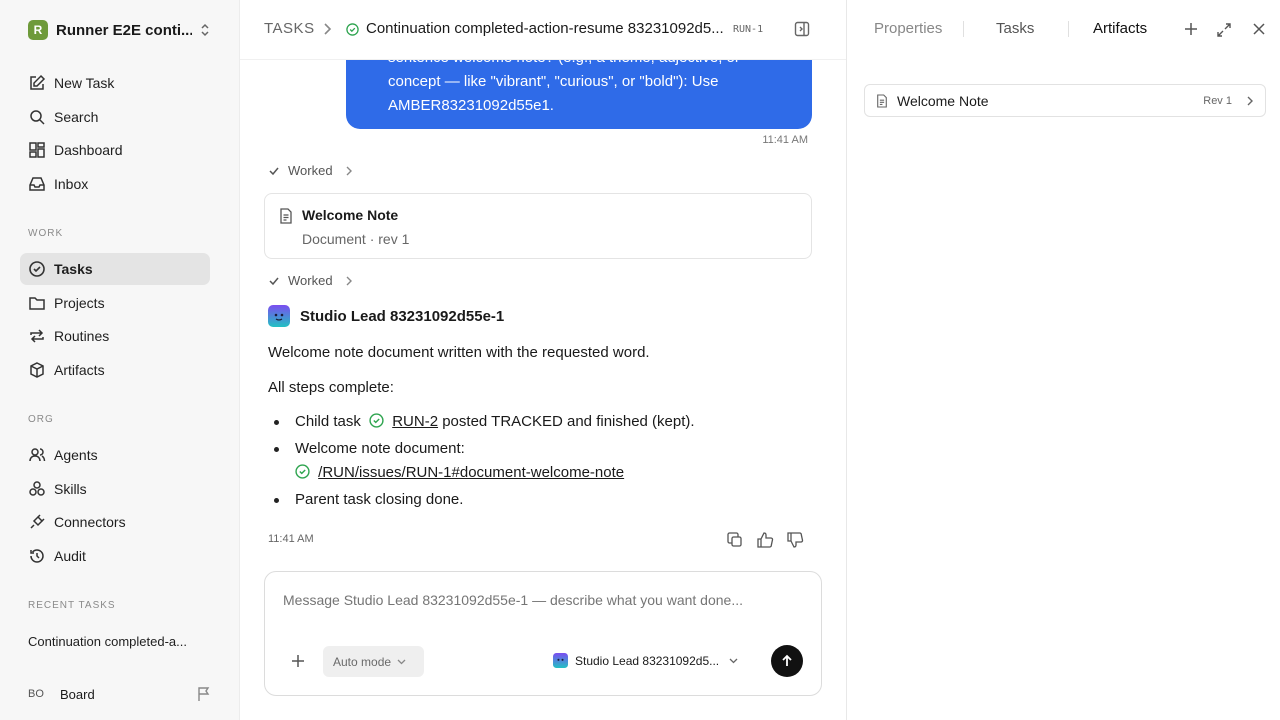  Describe the element at coordinates (568, 421) in the screenshot. I see `list-item-text: posted TRACKED and finished (kept).` at that location.